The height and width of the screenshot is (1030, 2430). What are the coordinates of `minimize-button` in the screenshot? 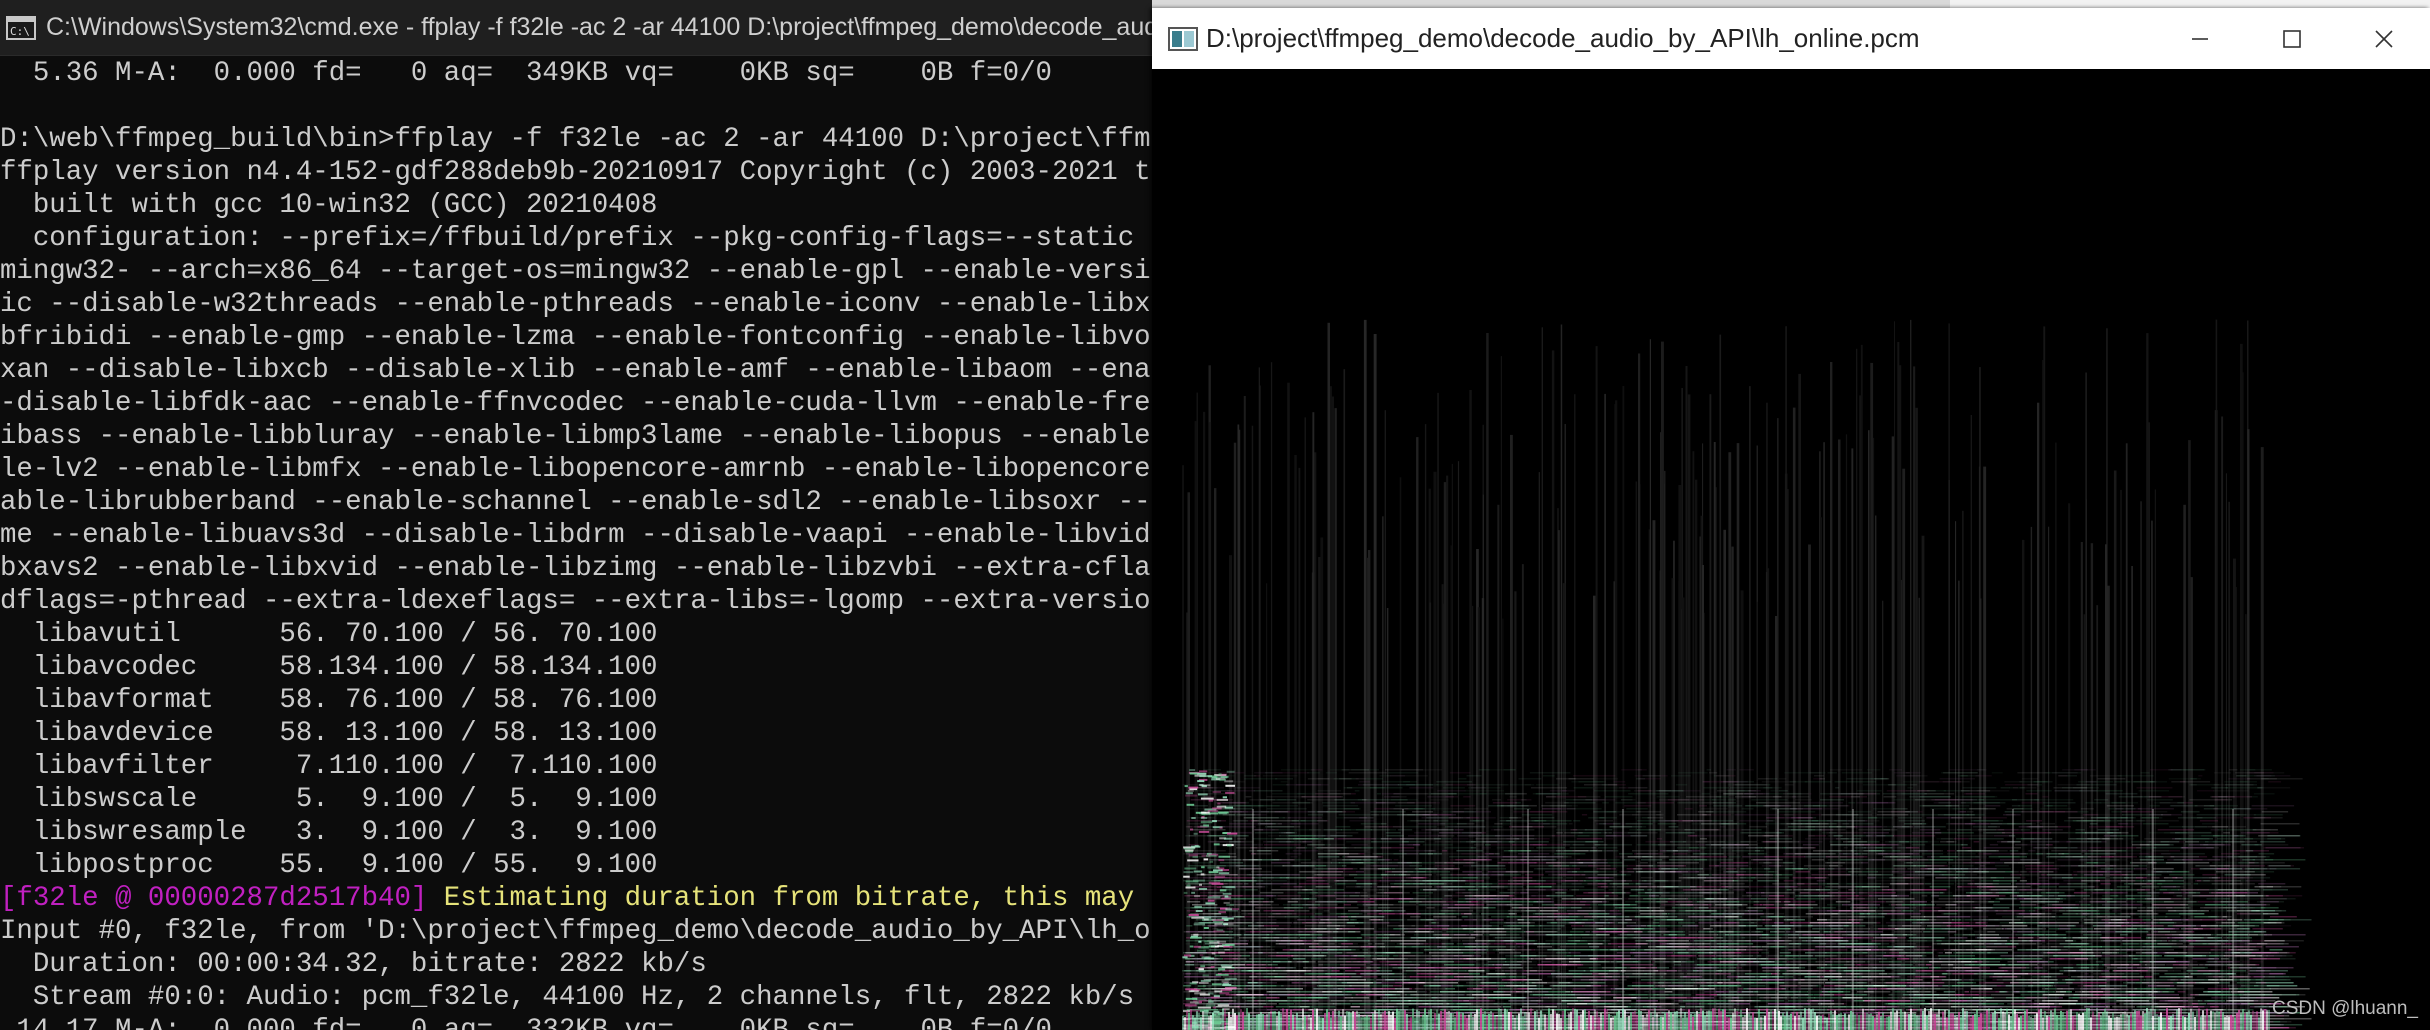 It's located at (2200, 38).